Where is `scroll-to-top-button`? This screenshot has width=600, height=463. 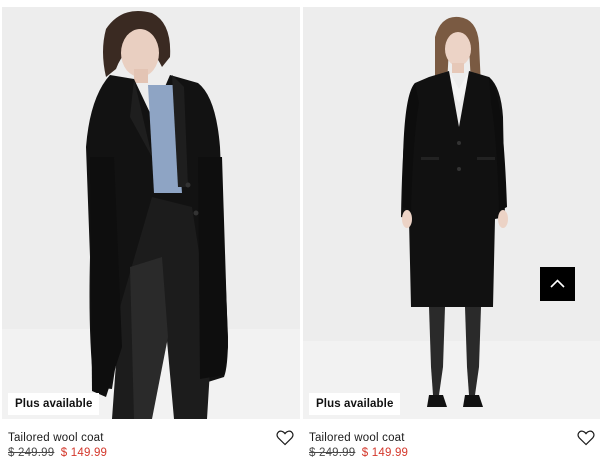 scroll-to-top-button is located at coordinates (557, 284).